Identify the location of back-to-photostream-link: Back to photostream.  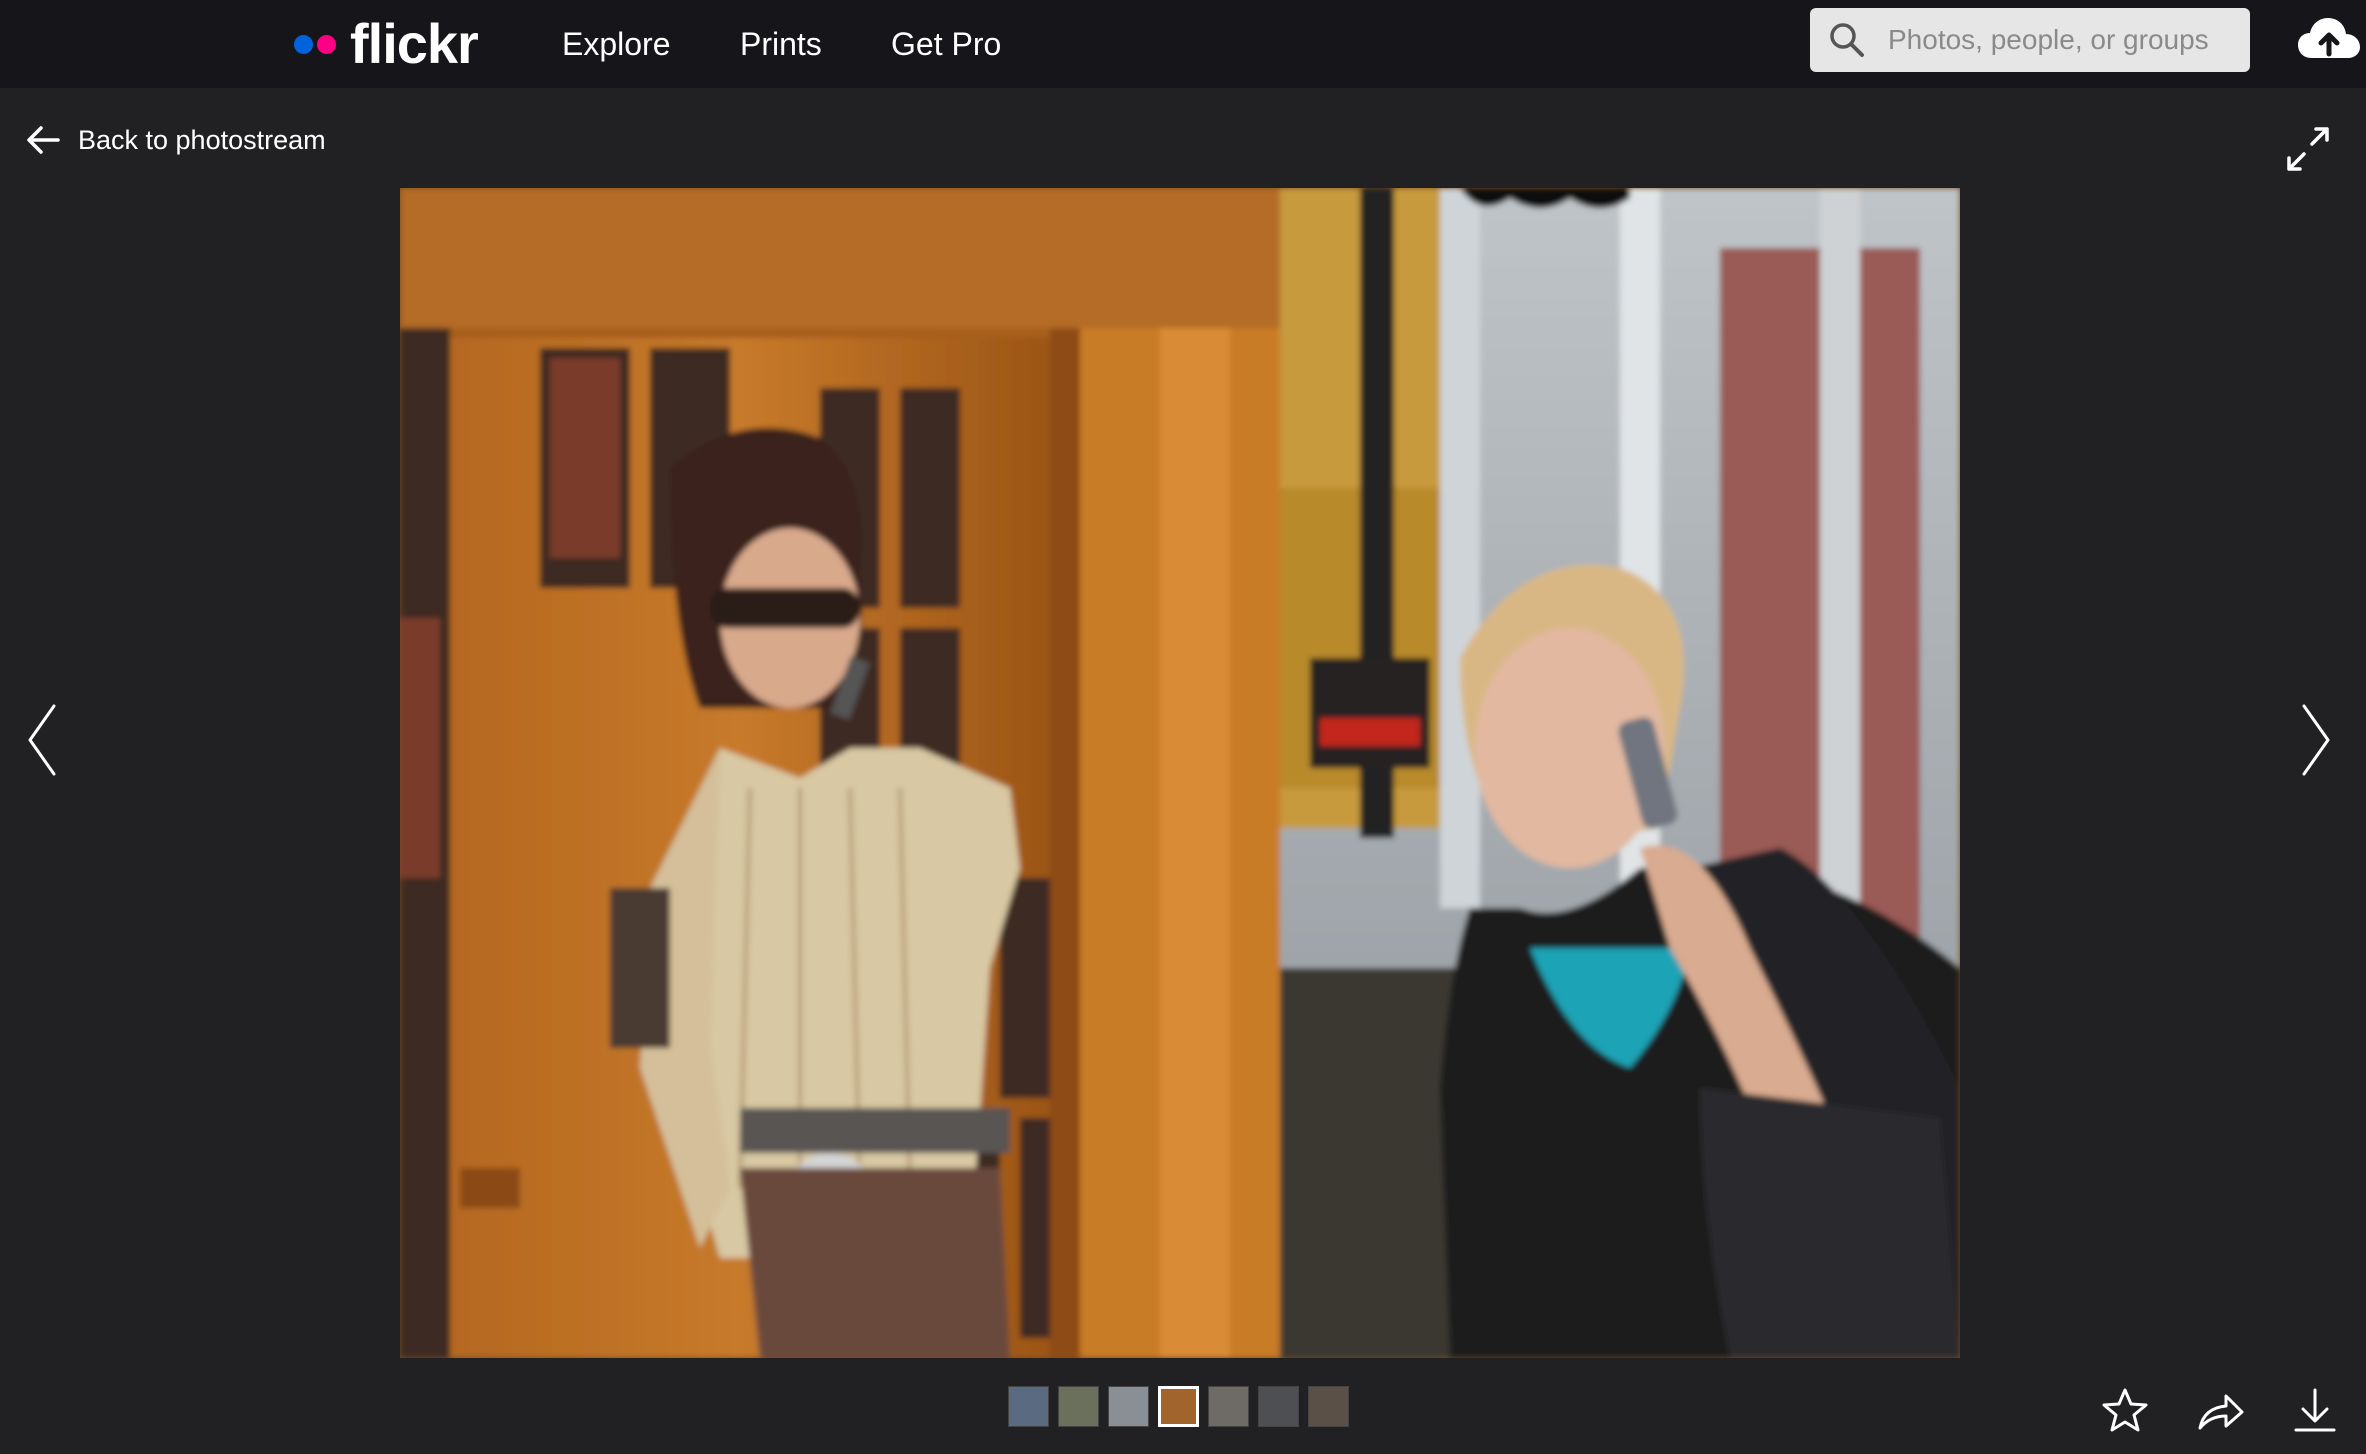
(176, 140).